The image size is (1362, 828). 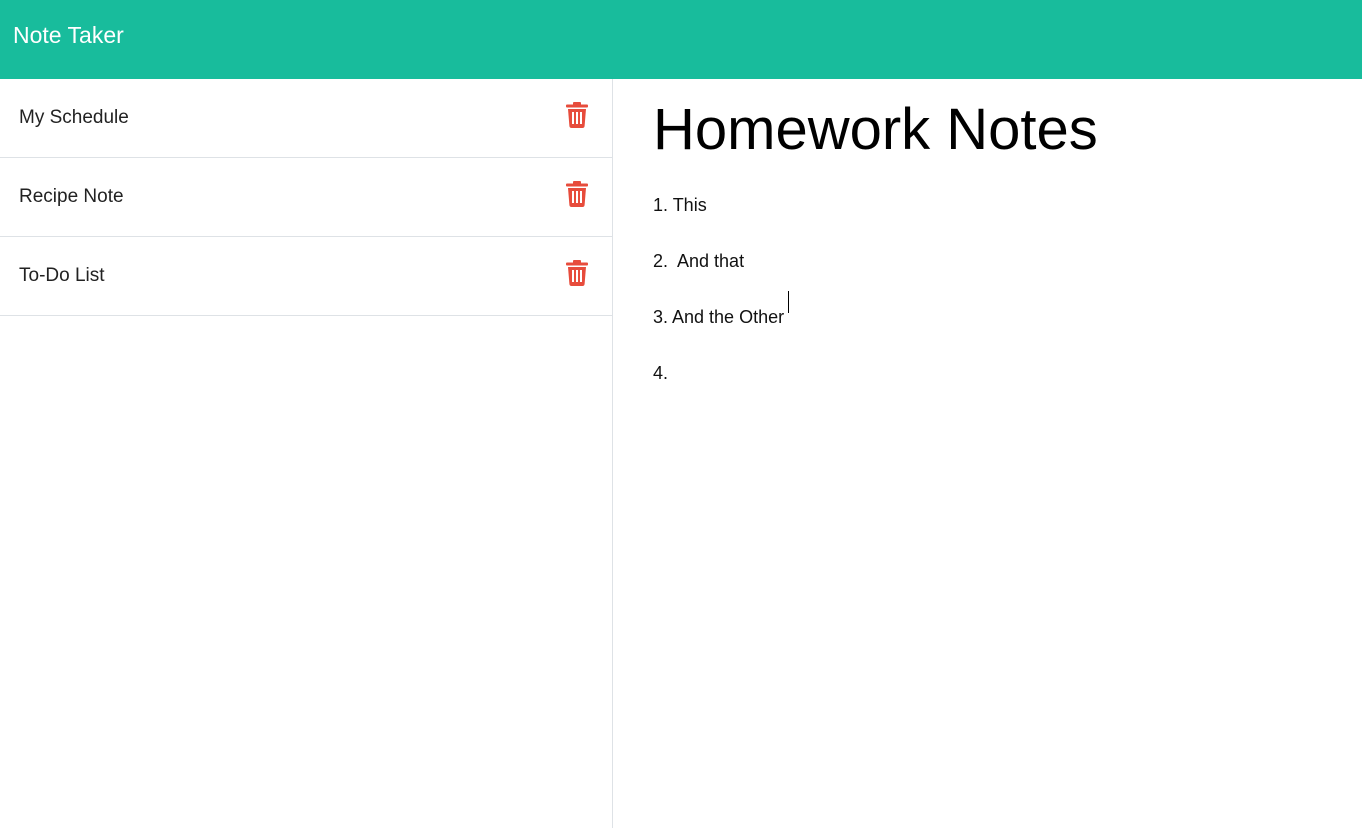 What do you see at coordinates (62, 276) in the screenshot?
I see `note-item-title: To-Do List` at bounding box center [62, 276].